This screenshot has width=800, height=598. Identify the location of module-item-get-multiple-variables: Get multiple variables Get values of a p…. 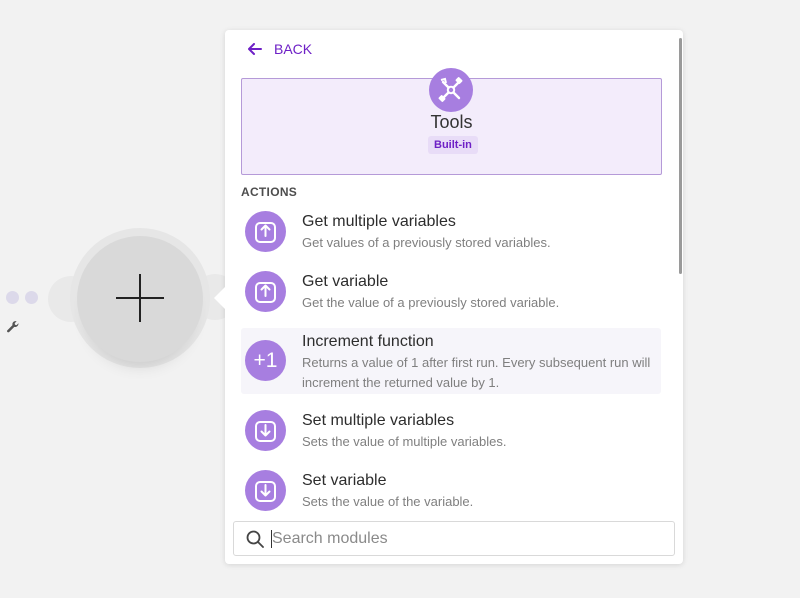
(451, 235).